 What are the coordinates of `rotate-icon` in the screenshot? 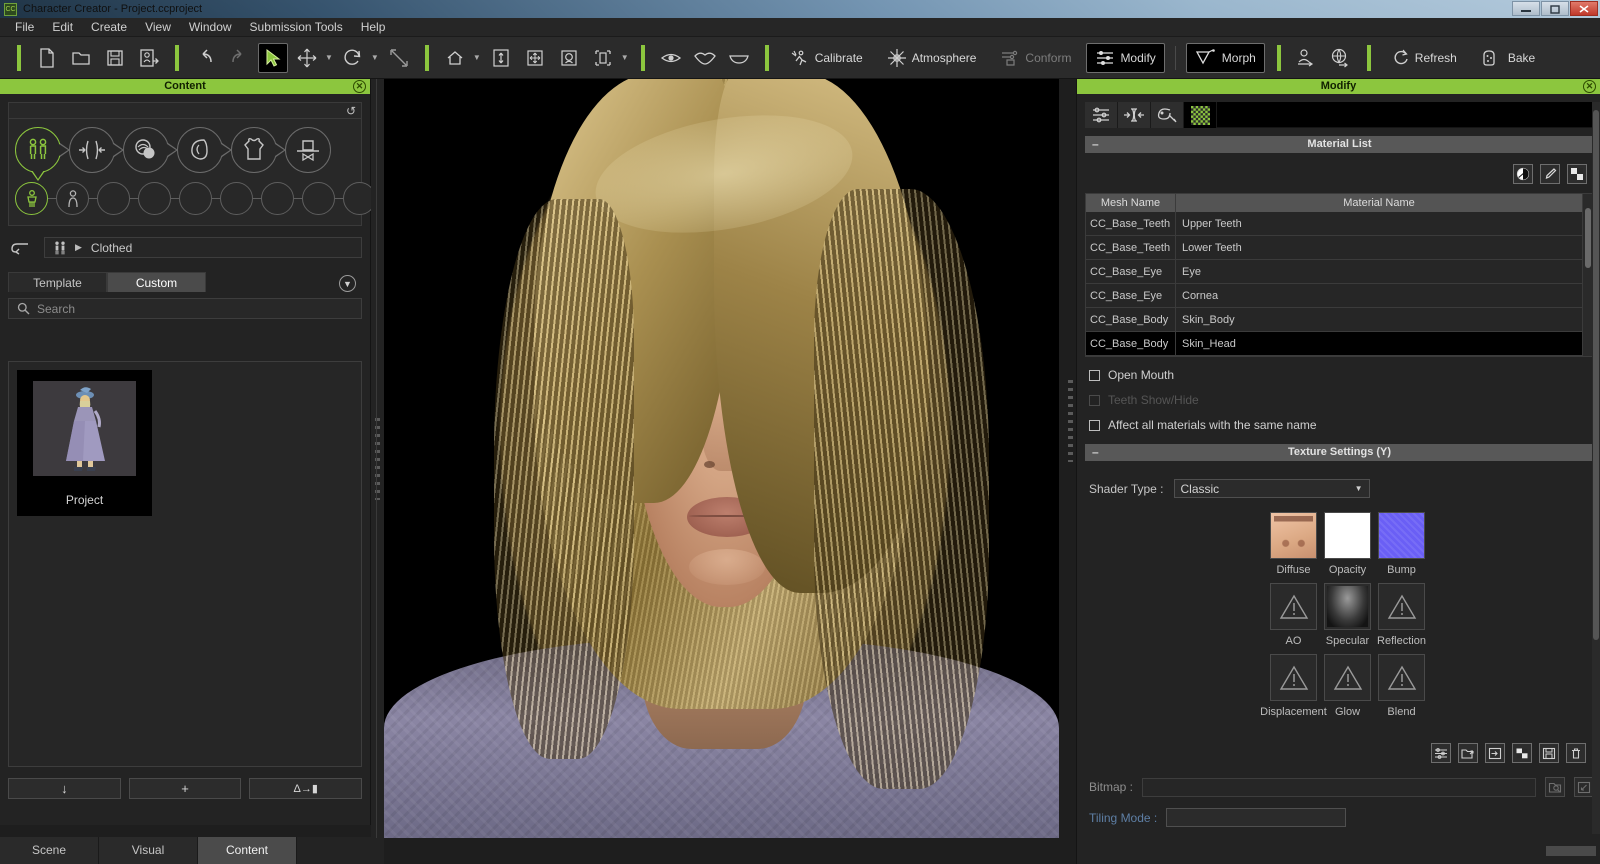 It's located at (353, 58).